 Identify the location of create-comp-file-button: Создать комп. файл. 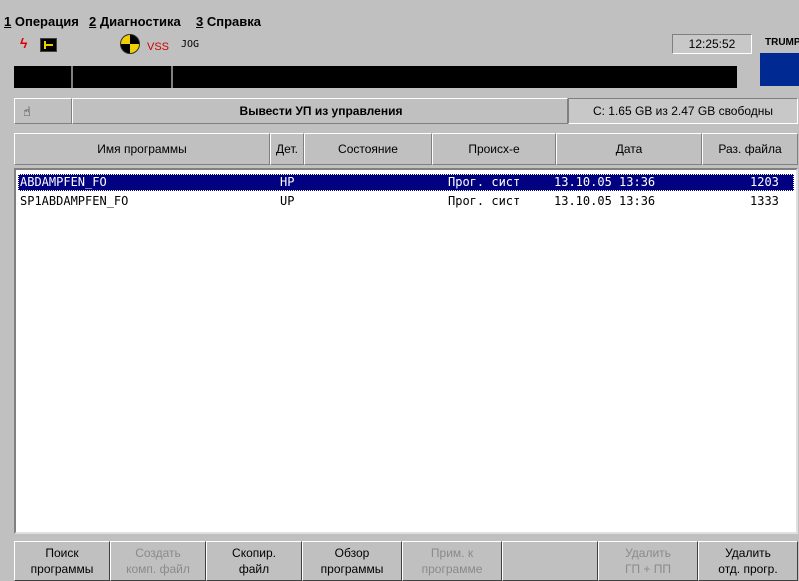
(158, 561).